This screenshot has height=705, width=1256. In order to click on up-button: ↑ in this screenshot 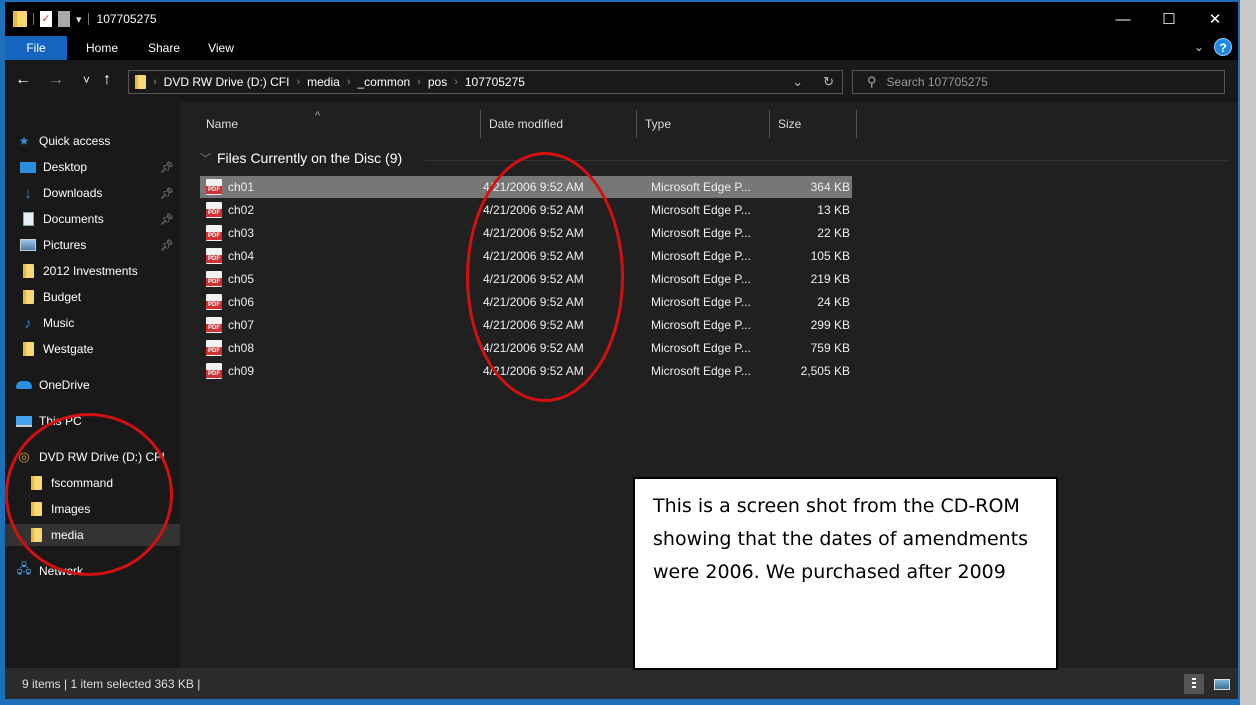, I will do `click(107, 80)`.